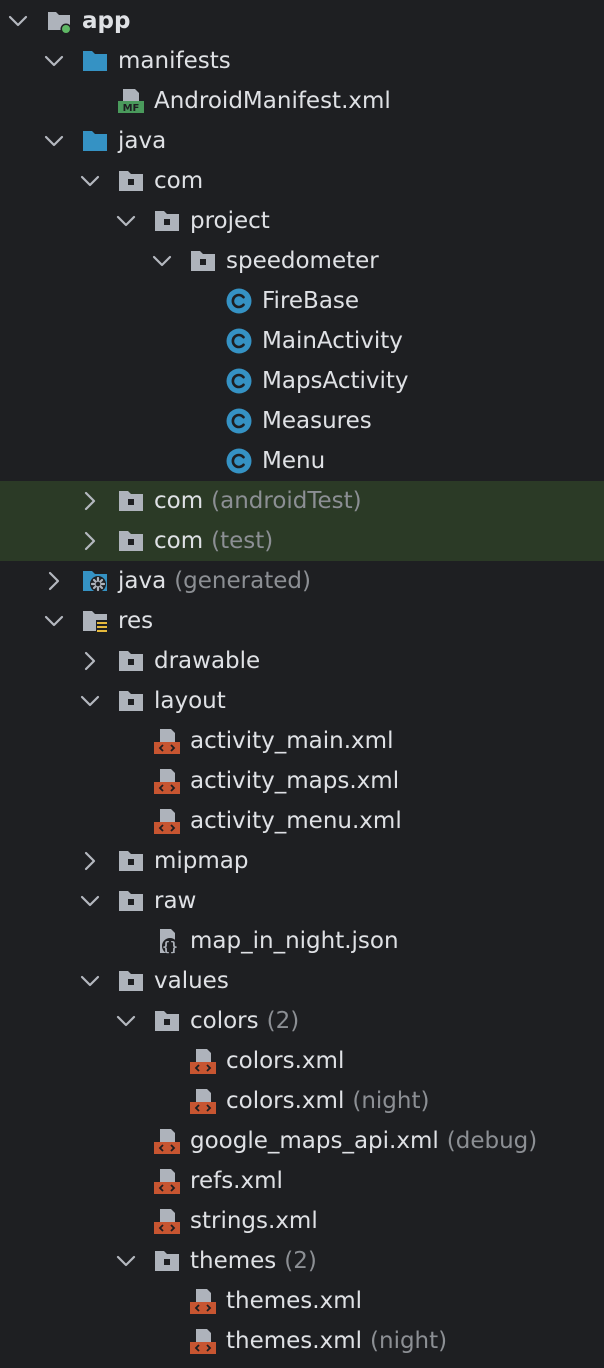 Image resolution: width=604 pixels, height=1368 pixels. Describe the element at coordinates (283, 1021) in the screenshot. I see `tree-item-qualifier: (2)` at that location.